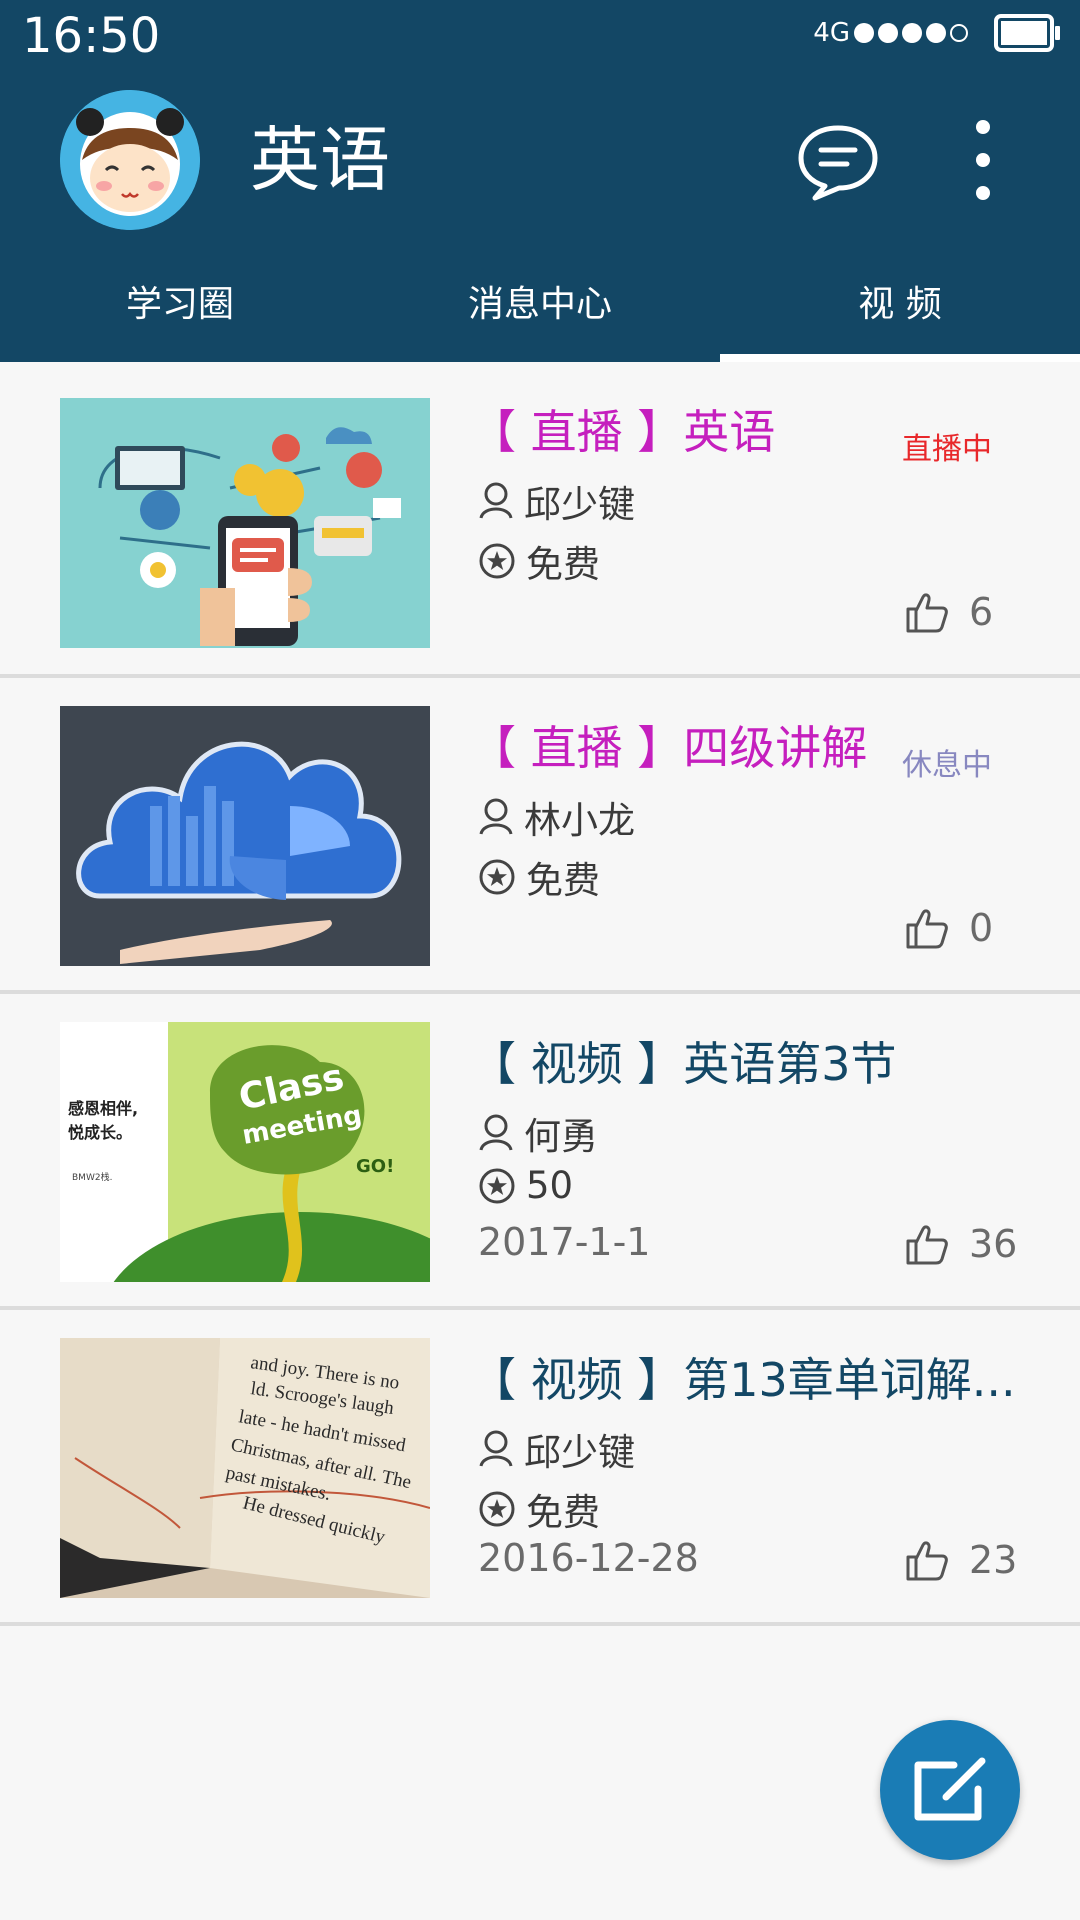 The image size is (1080, 1920). Describe the element at coordinates (564, 1242) in the screenshot. I see `publish-date: 2017-1-1` at that location.